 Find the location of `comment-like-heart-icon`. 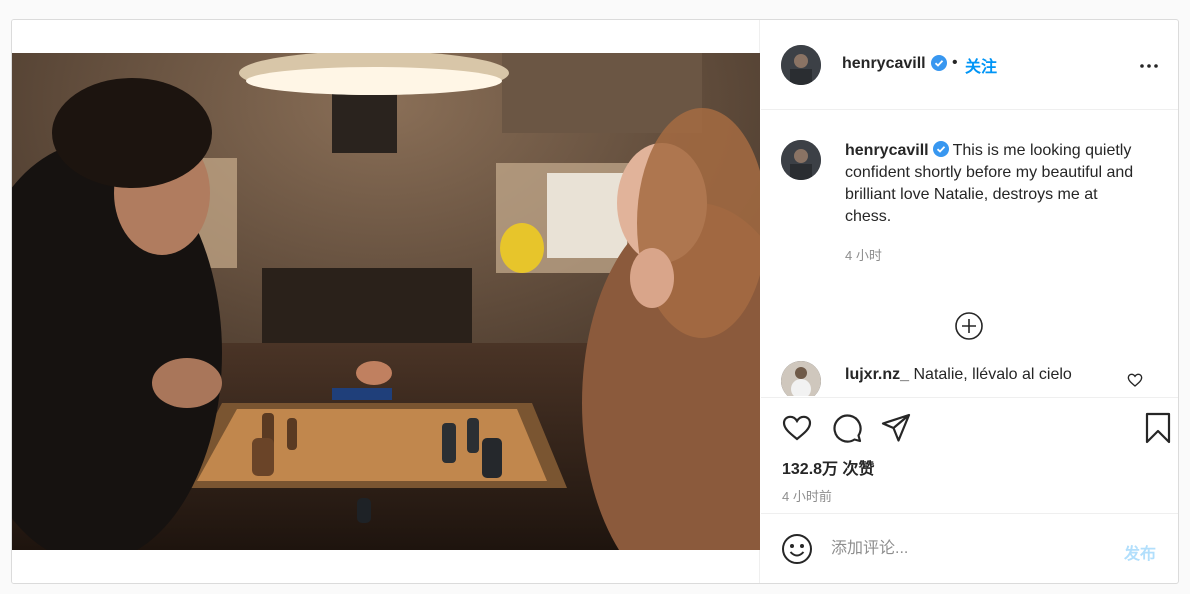

comment-like-heart-icon is located at coordinates (1135, 380).